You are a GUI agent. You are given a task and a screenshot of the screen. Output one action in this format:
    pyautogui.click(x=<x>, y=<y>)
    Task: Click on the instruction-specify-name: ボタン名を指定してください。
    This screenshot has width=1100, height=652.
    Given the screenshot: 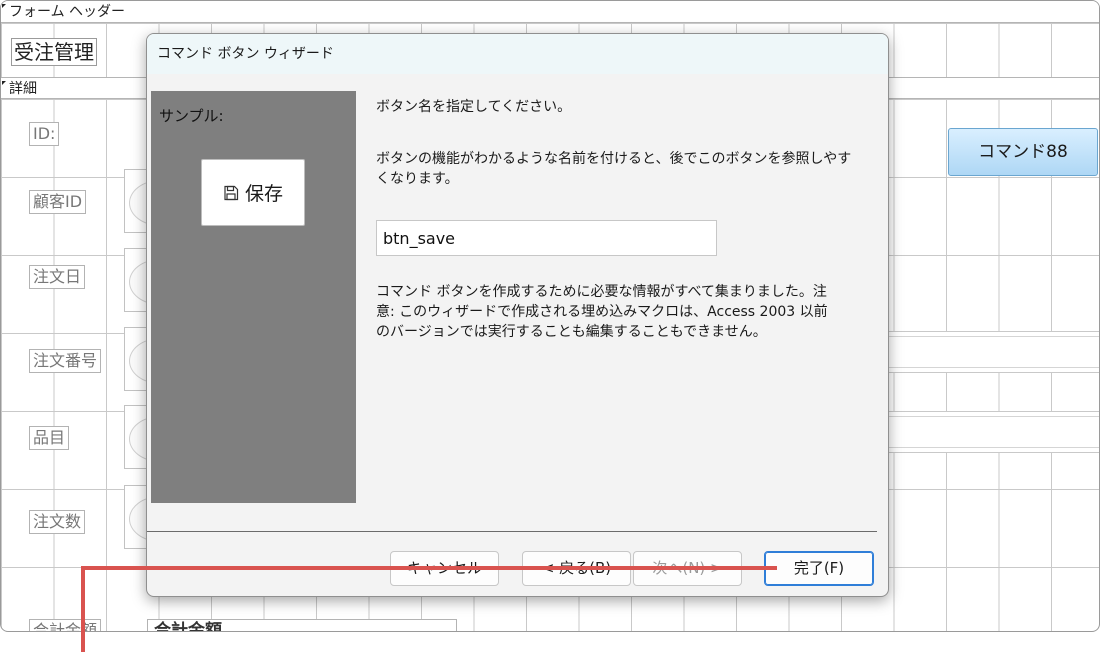 What is the action you would take?
    pyautogui.click(x=474, y=107)
    